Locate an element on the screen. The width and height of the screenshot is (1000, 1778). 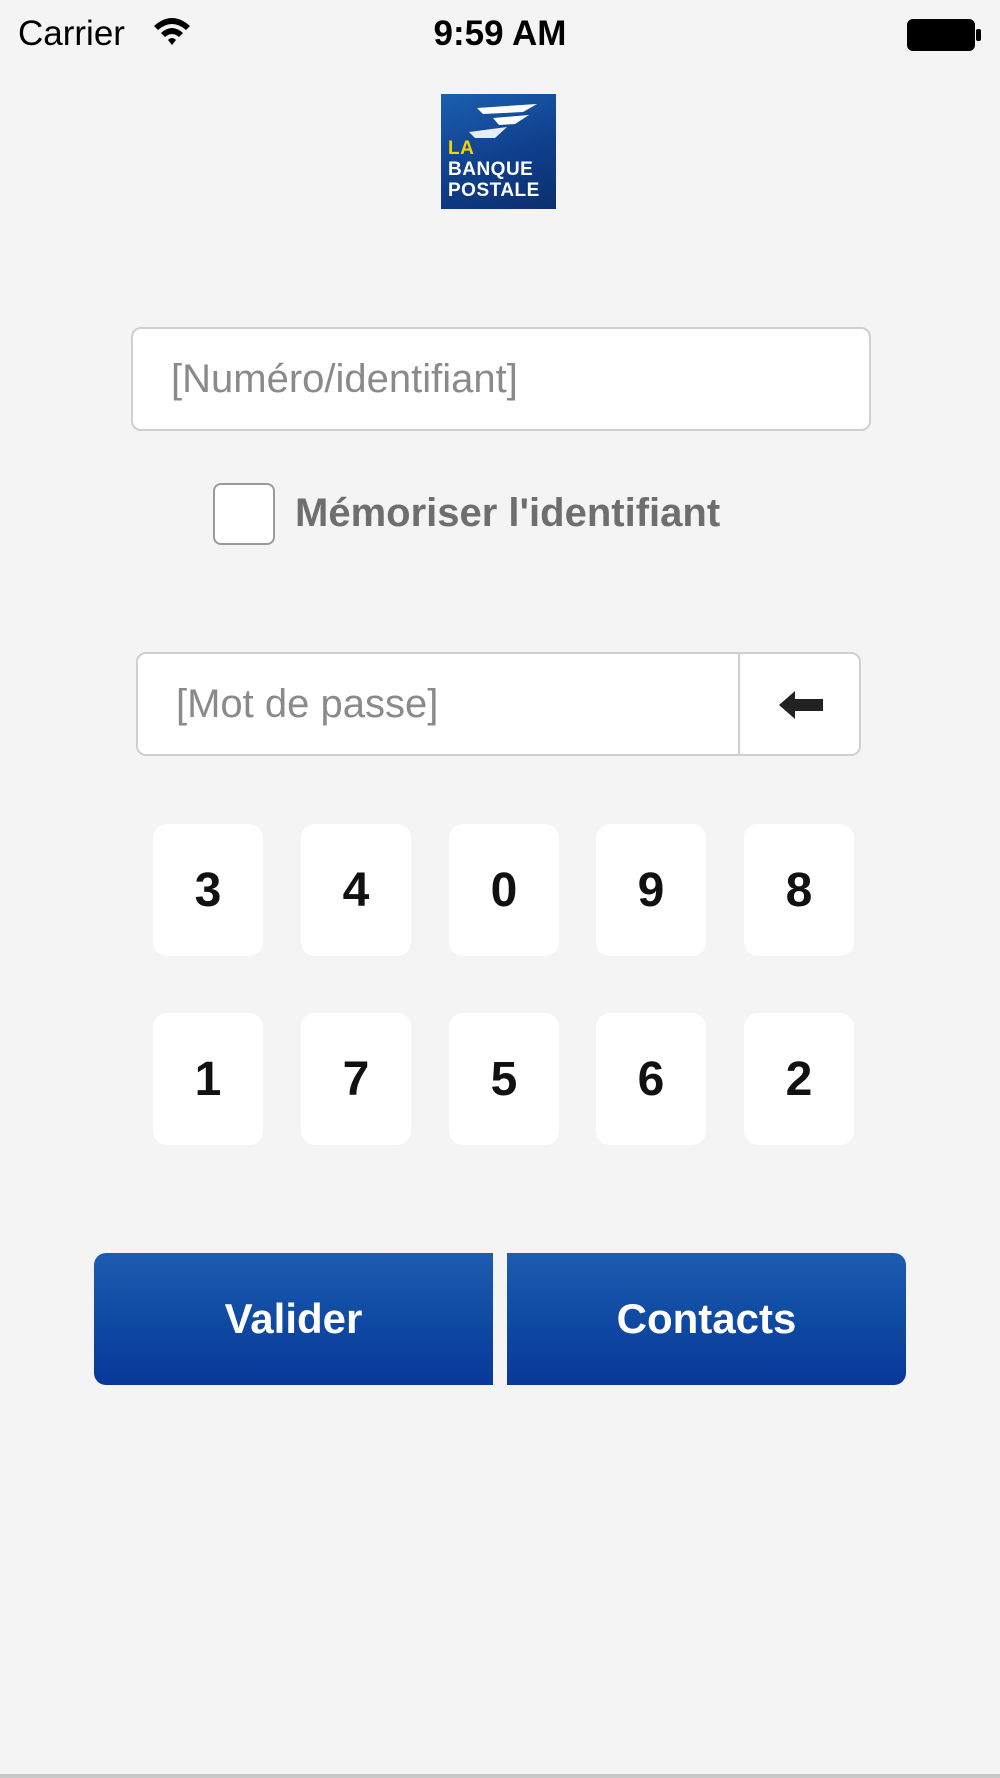
keypad-key: 0 is located at coordinates (504, 890).